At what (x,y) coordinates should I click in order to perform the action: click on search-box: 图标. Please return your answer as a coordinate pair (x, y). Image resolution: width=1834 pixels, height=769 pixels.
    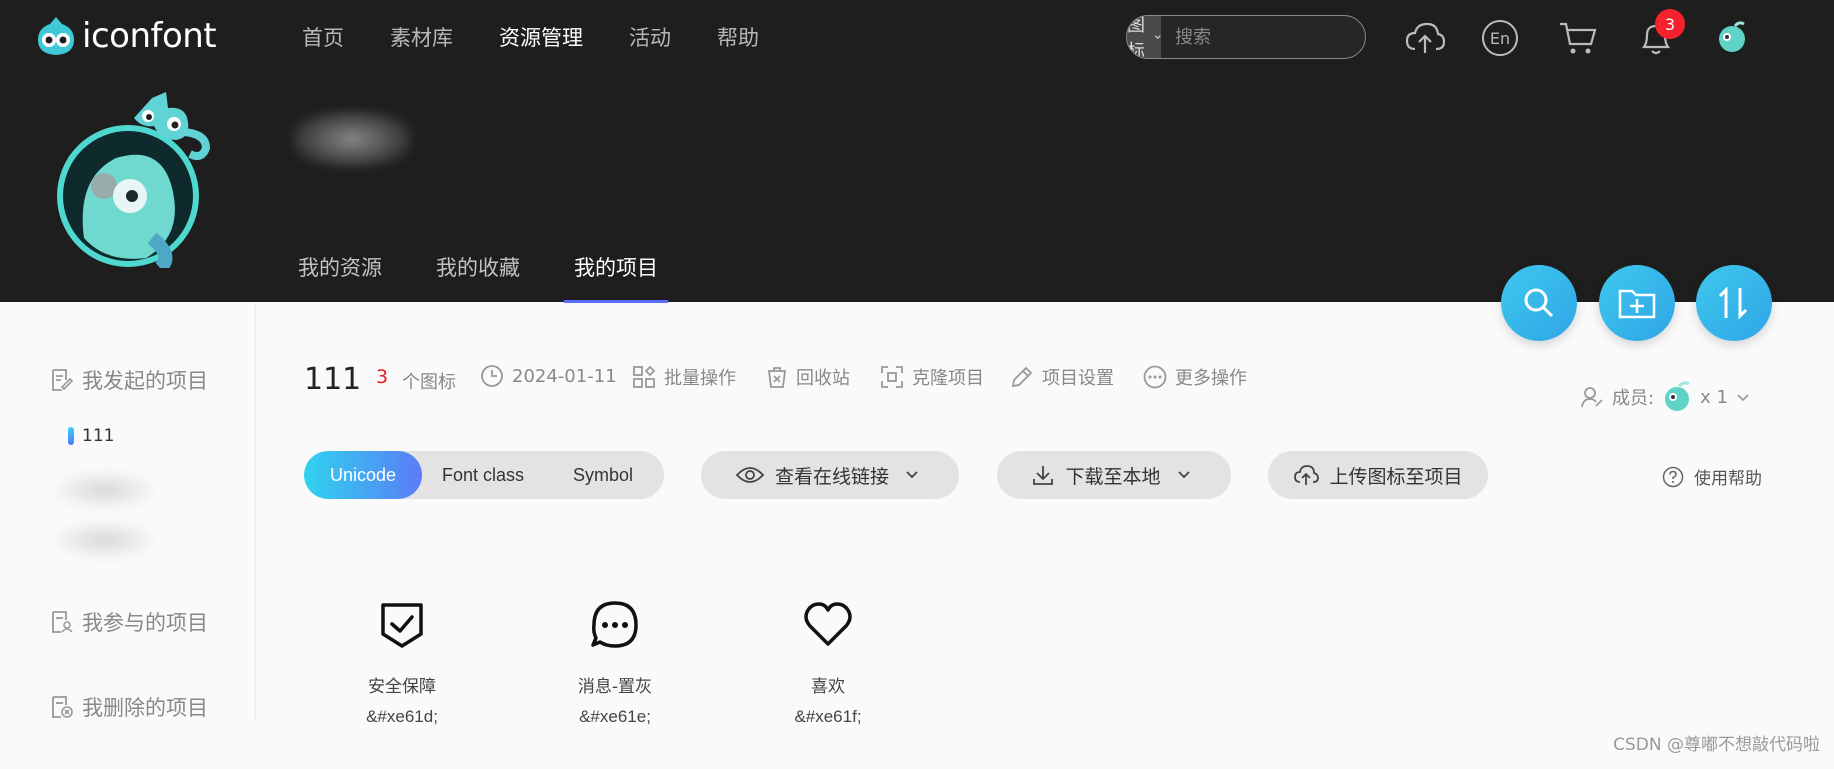
    Looking at the image, I should click on (1246, 37).